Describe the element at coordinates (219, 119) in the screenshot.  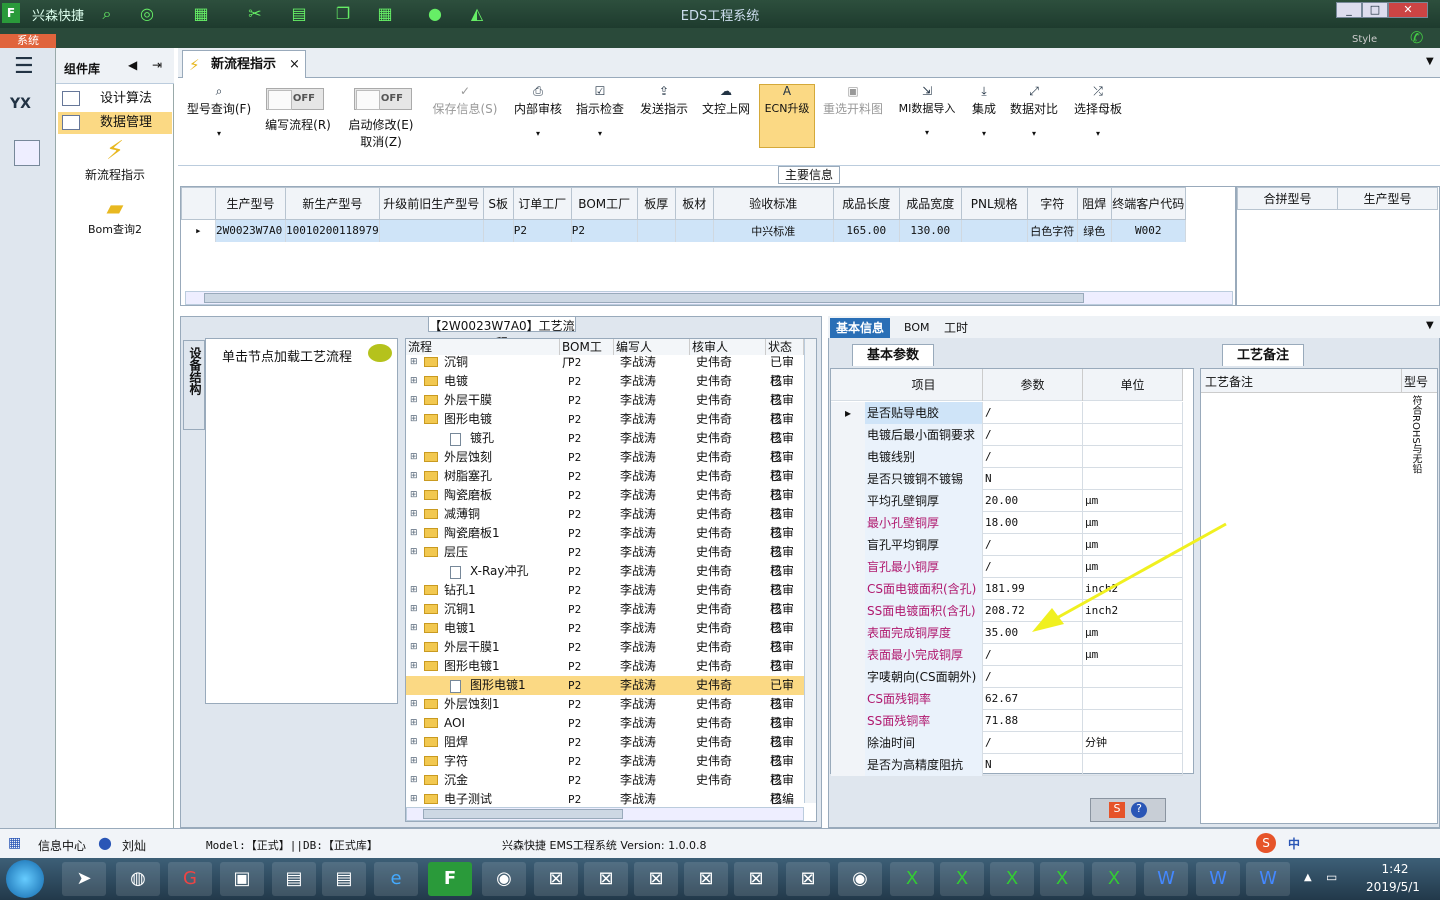
I see `model-query-button: ⌕ 型号查询(F) ▾` at that location.